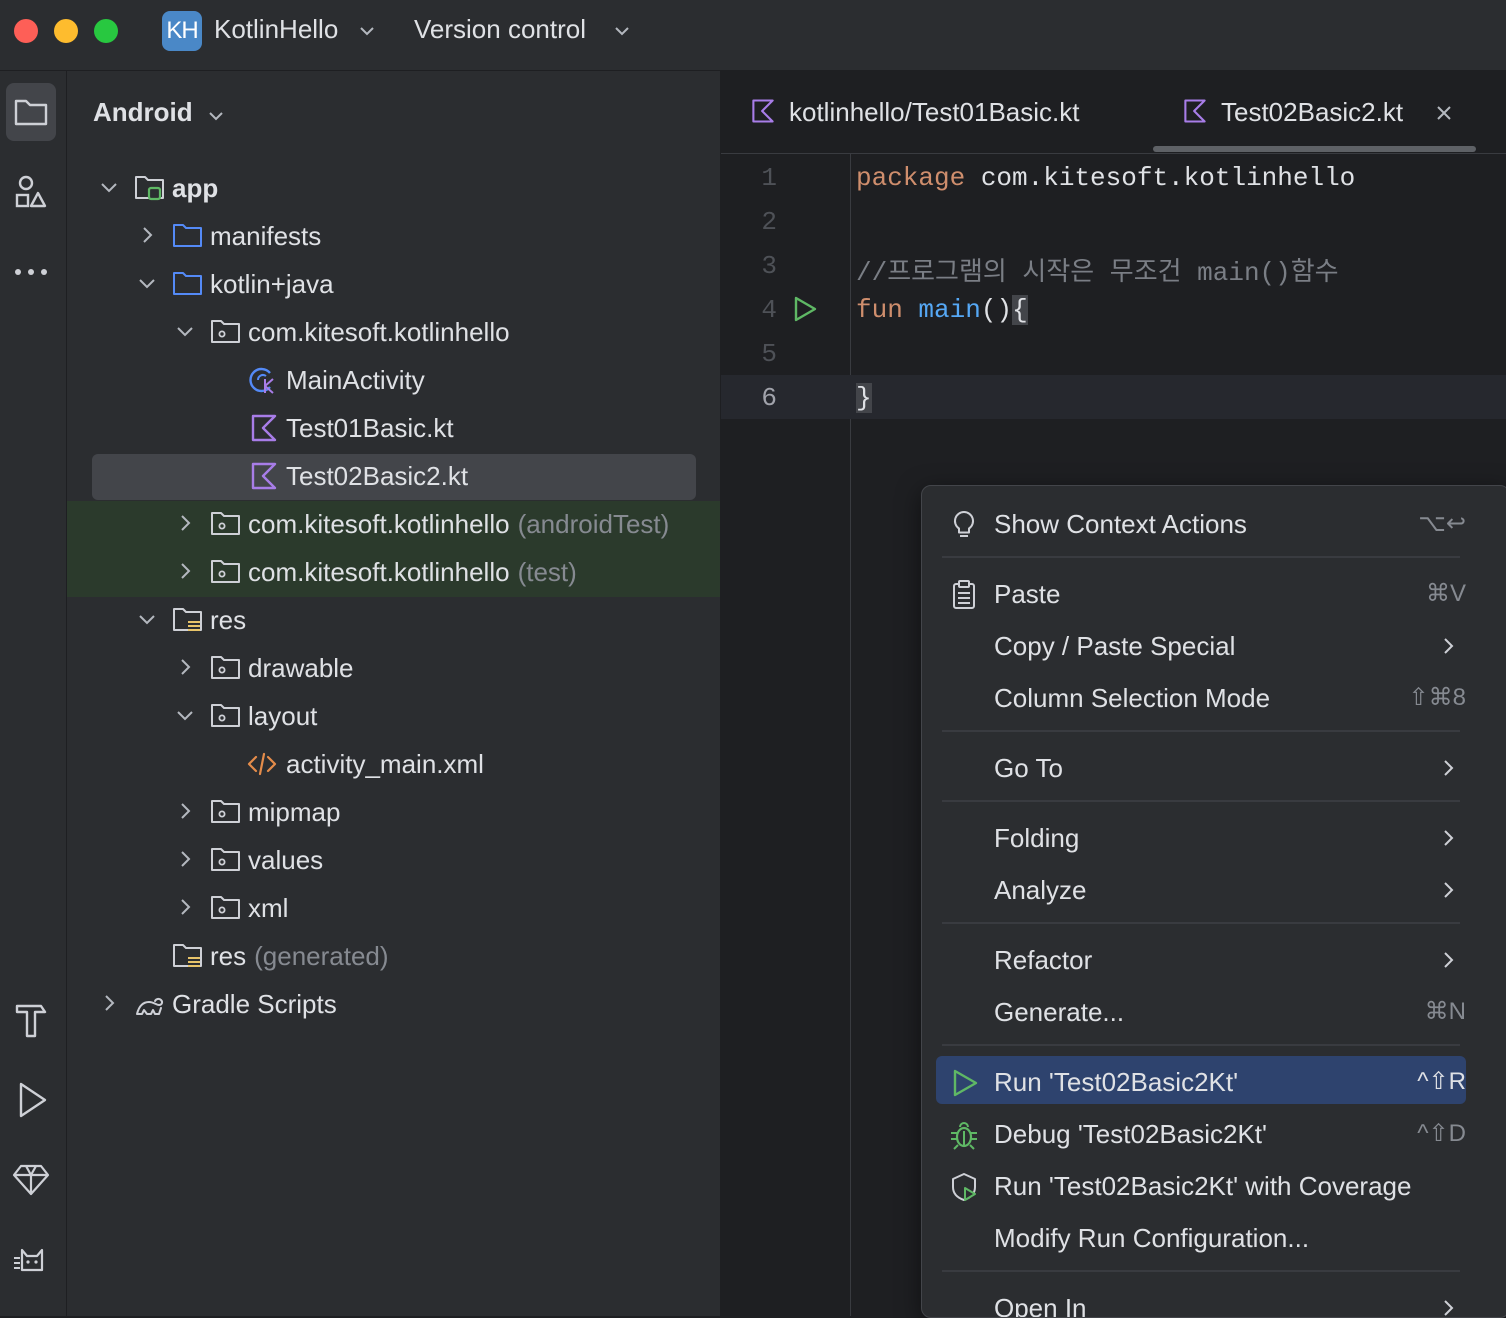 The width and height of the screenshot is (1506, 1318). Describe the element at coordinates (393, 1005) in the screenshot. I see `tree-item-gradle-scripts: Gradle Scripts` at that location.